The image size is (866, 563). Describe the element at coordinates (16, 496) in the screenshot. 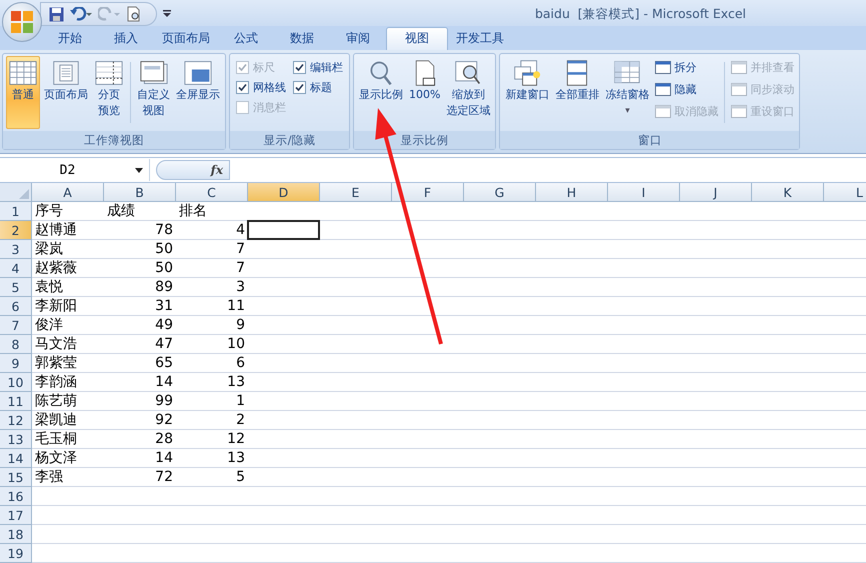

I see `row-header: 16` at that location.